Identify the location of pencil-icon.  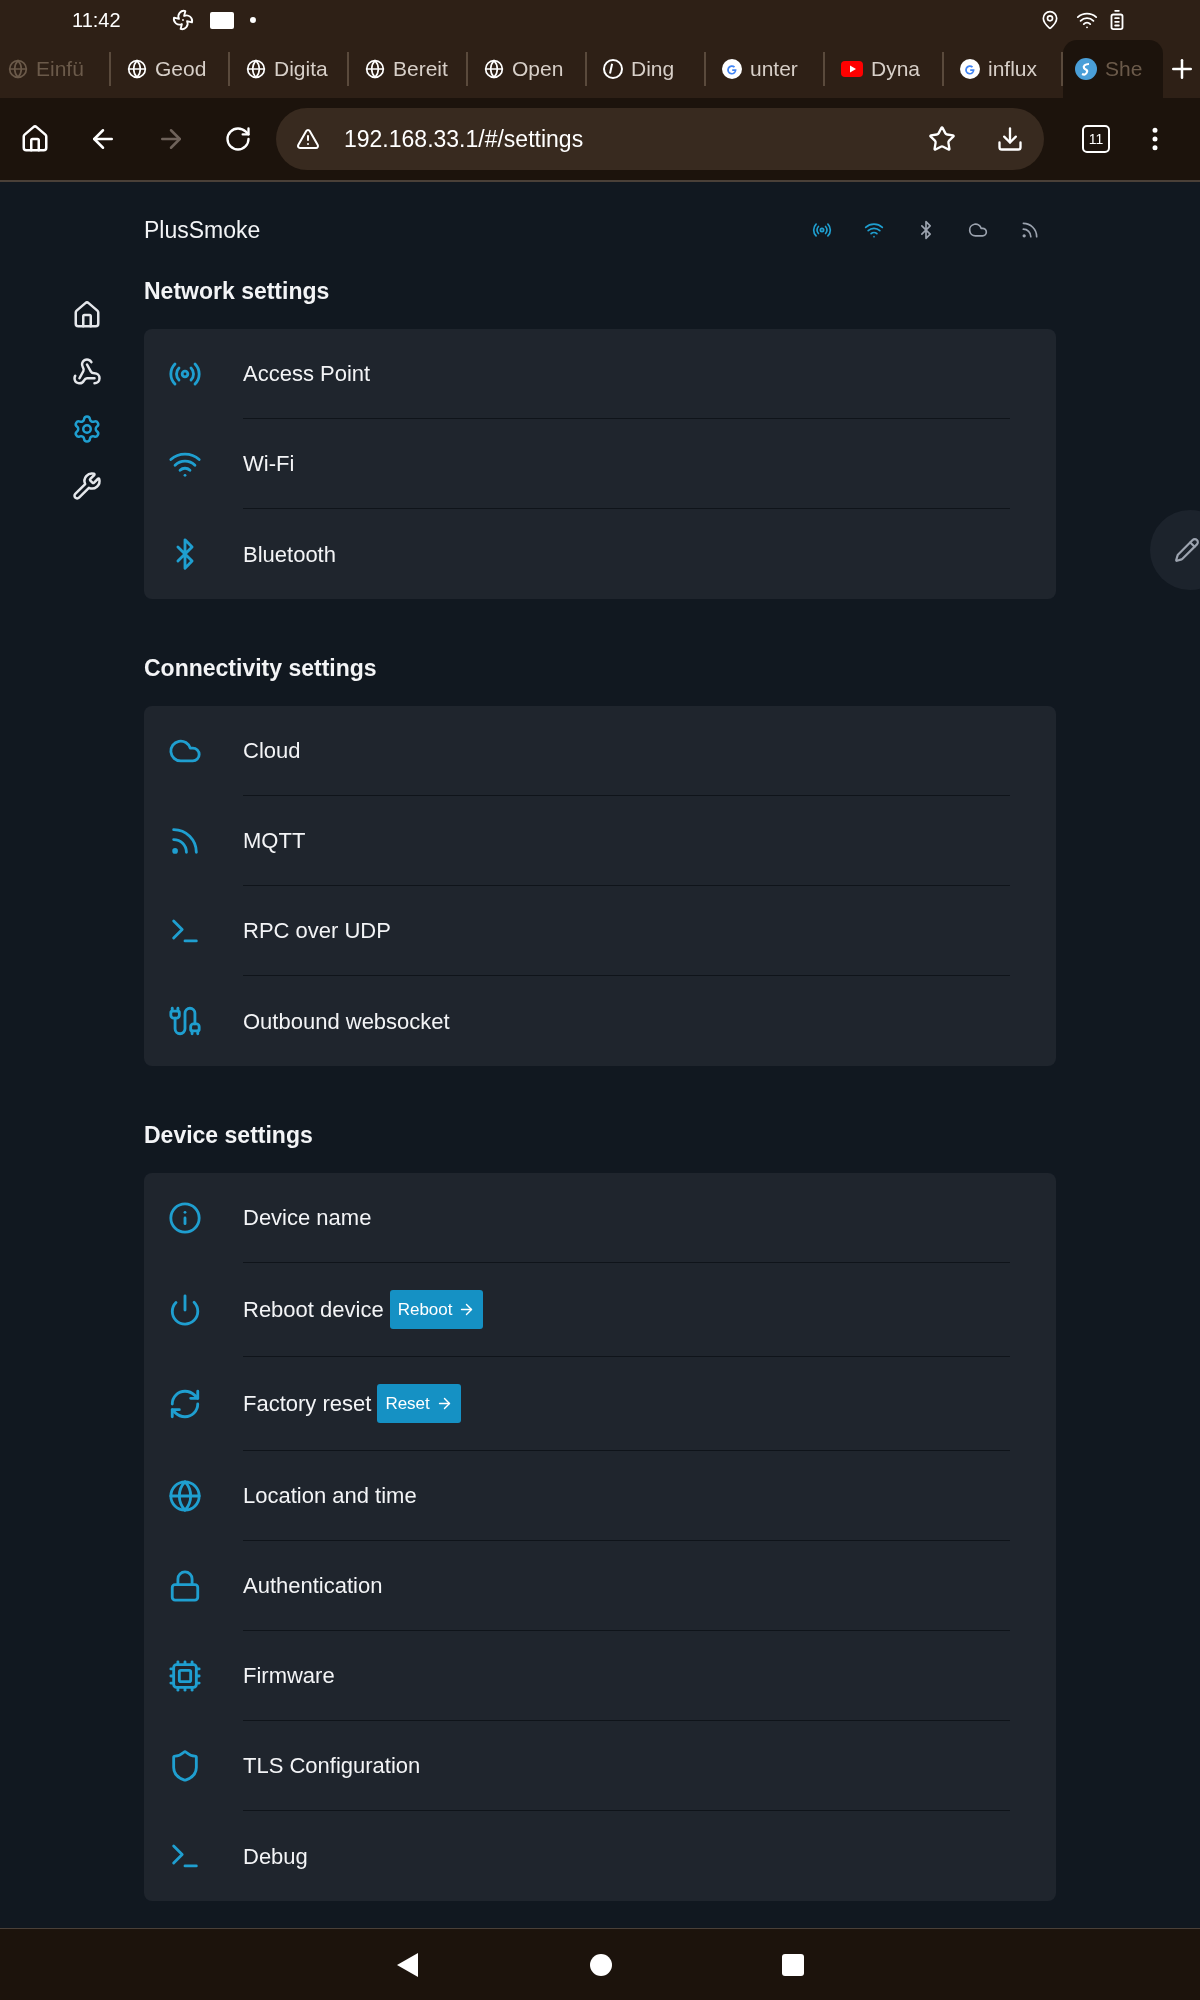
(1187, 550).